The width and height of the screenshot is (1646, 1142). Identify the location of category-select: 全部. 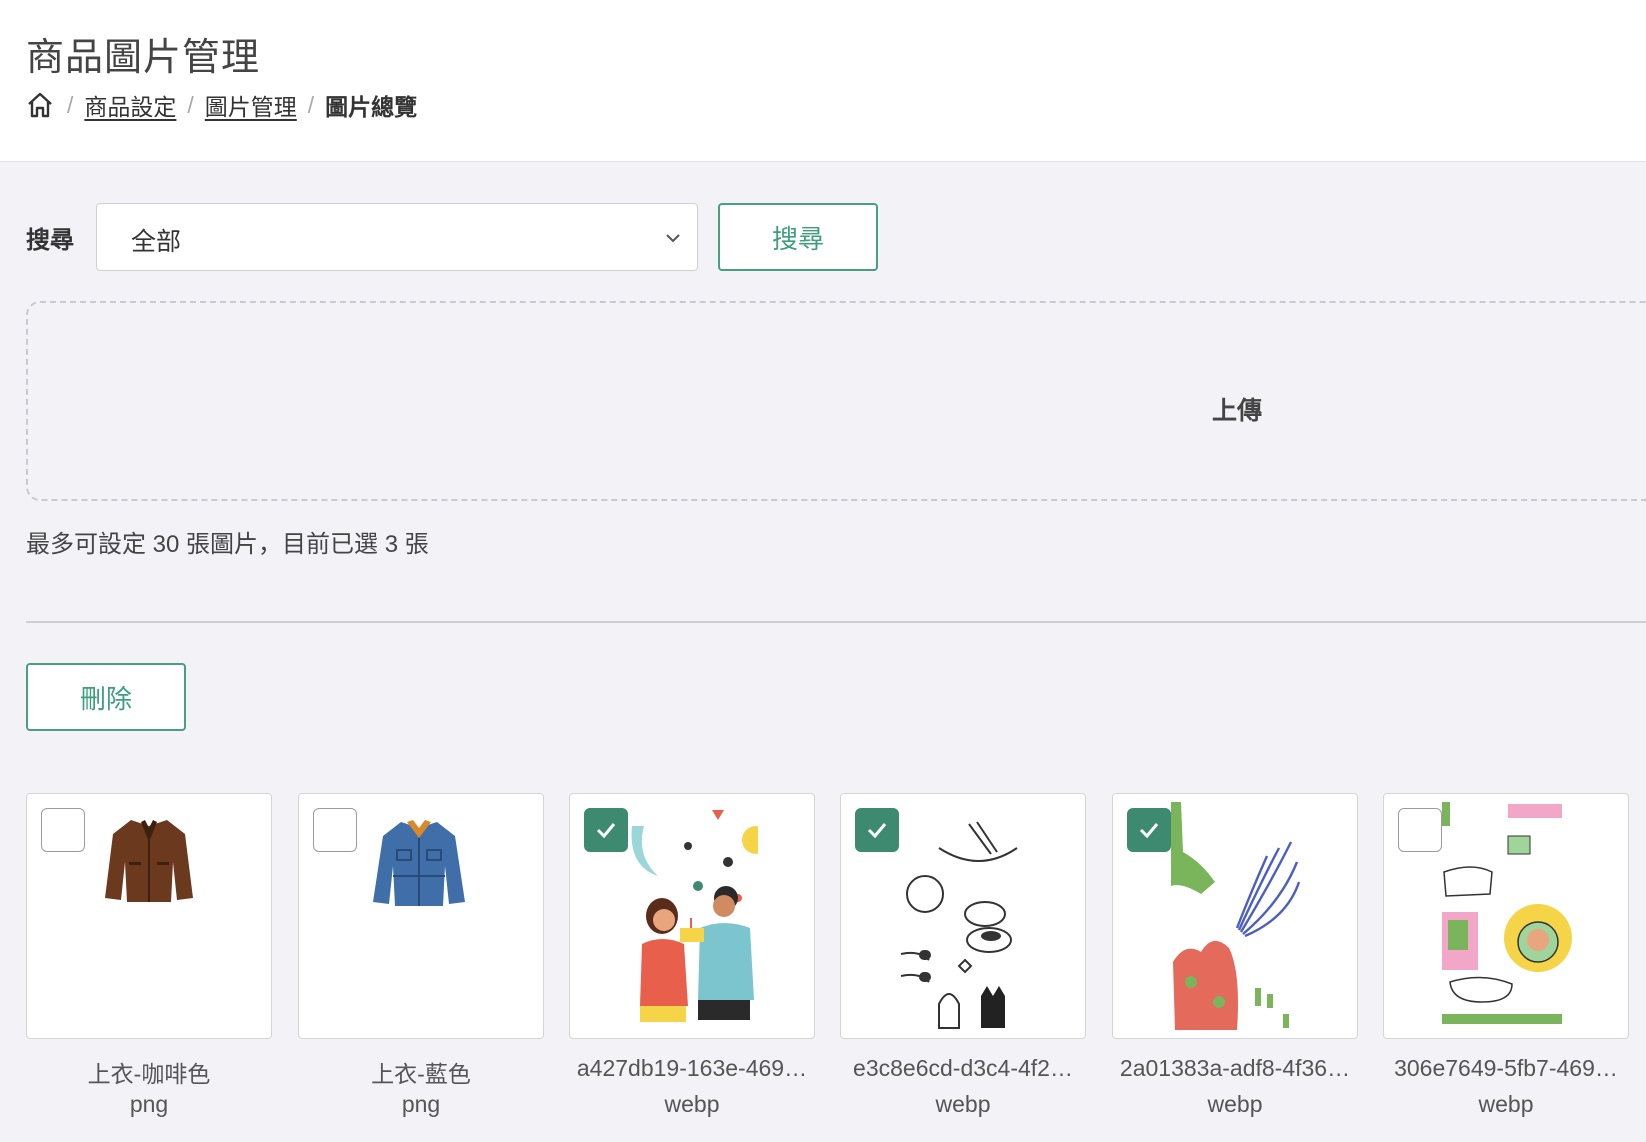
(397, 237).